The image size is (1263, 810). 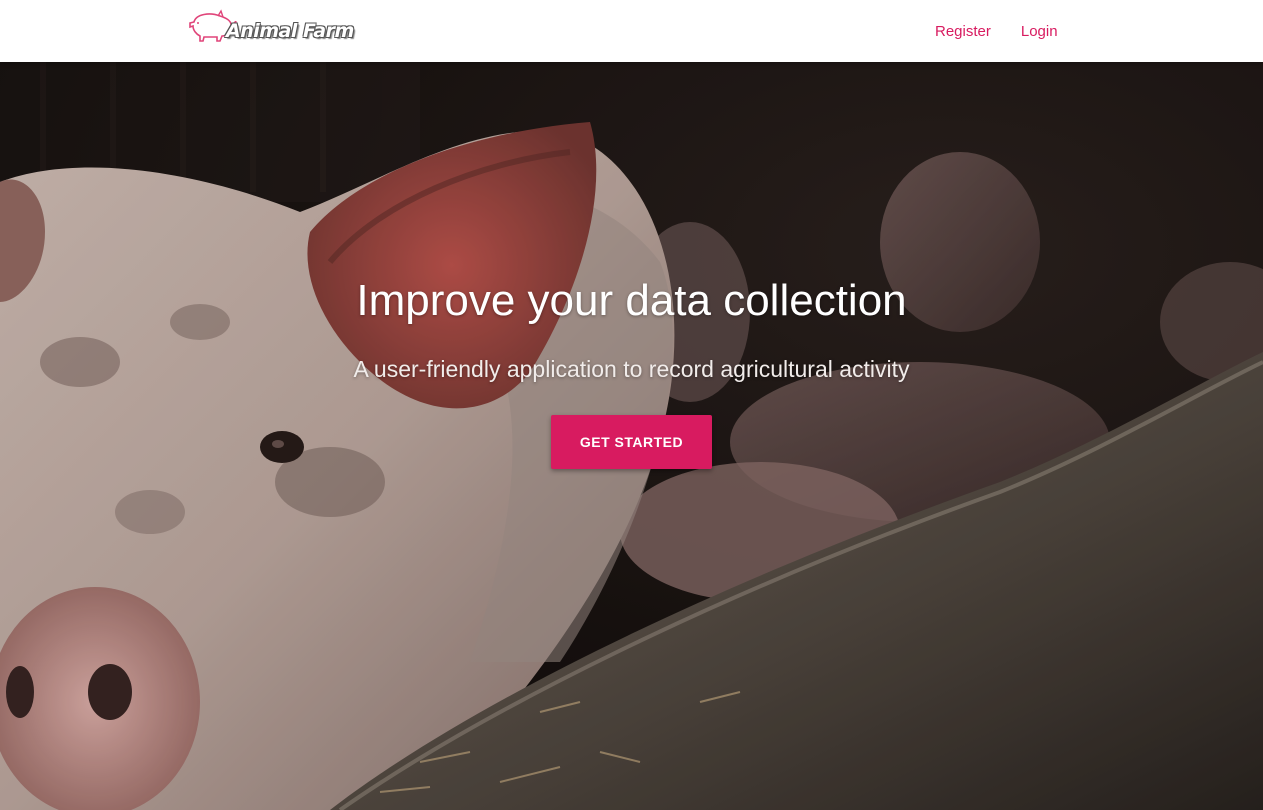 I want to click on nav-links: Register Login, so click(x=996, y=31).